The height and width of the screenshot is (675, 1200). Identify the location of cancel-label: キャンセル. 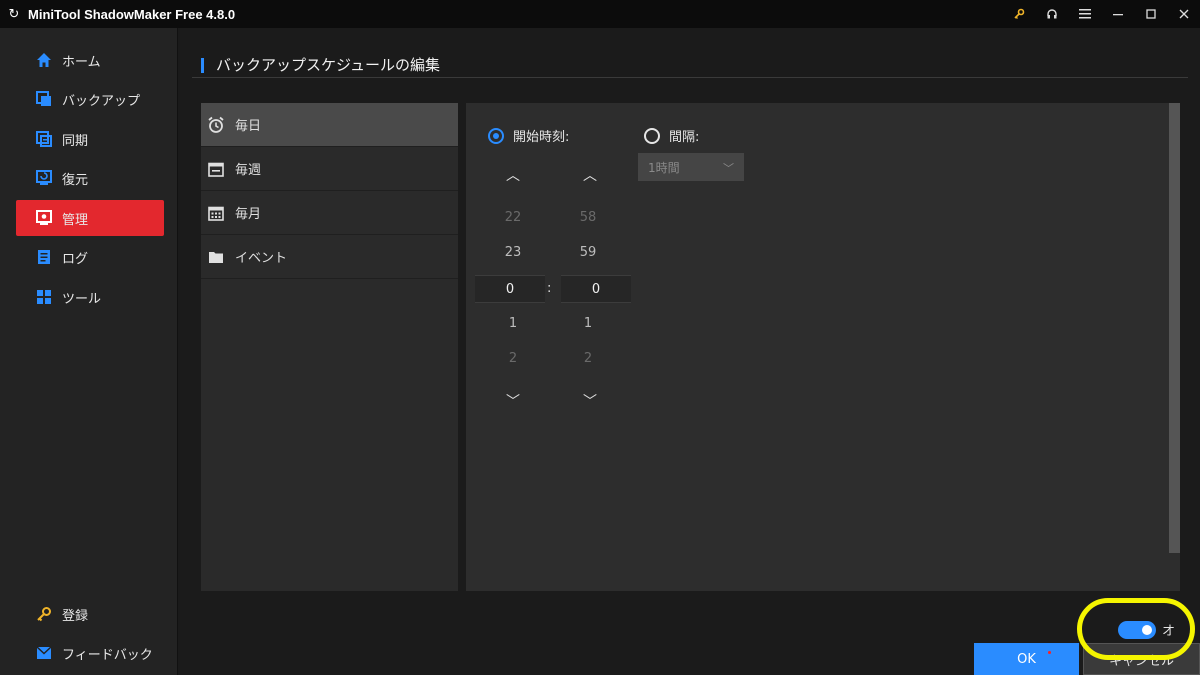
(1141, 661).